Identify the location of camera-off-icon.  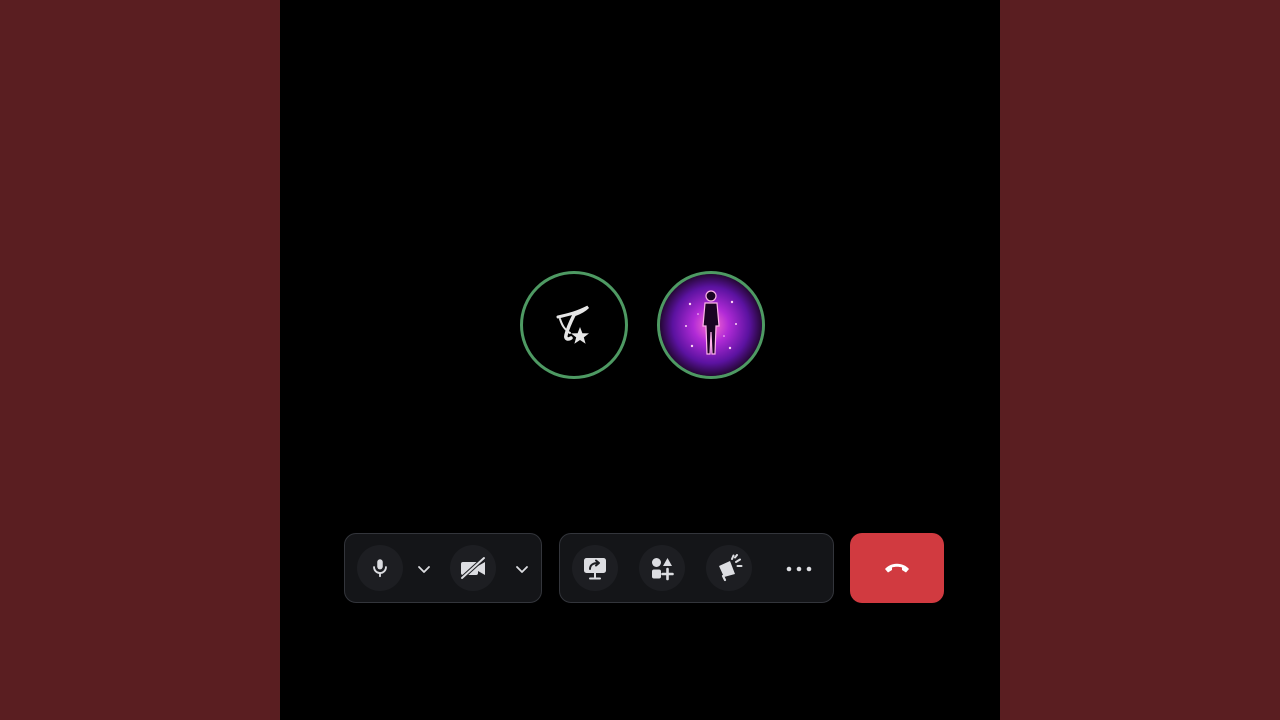
(473, 568).